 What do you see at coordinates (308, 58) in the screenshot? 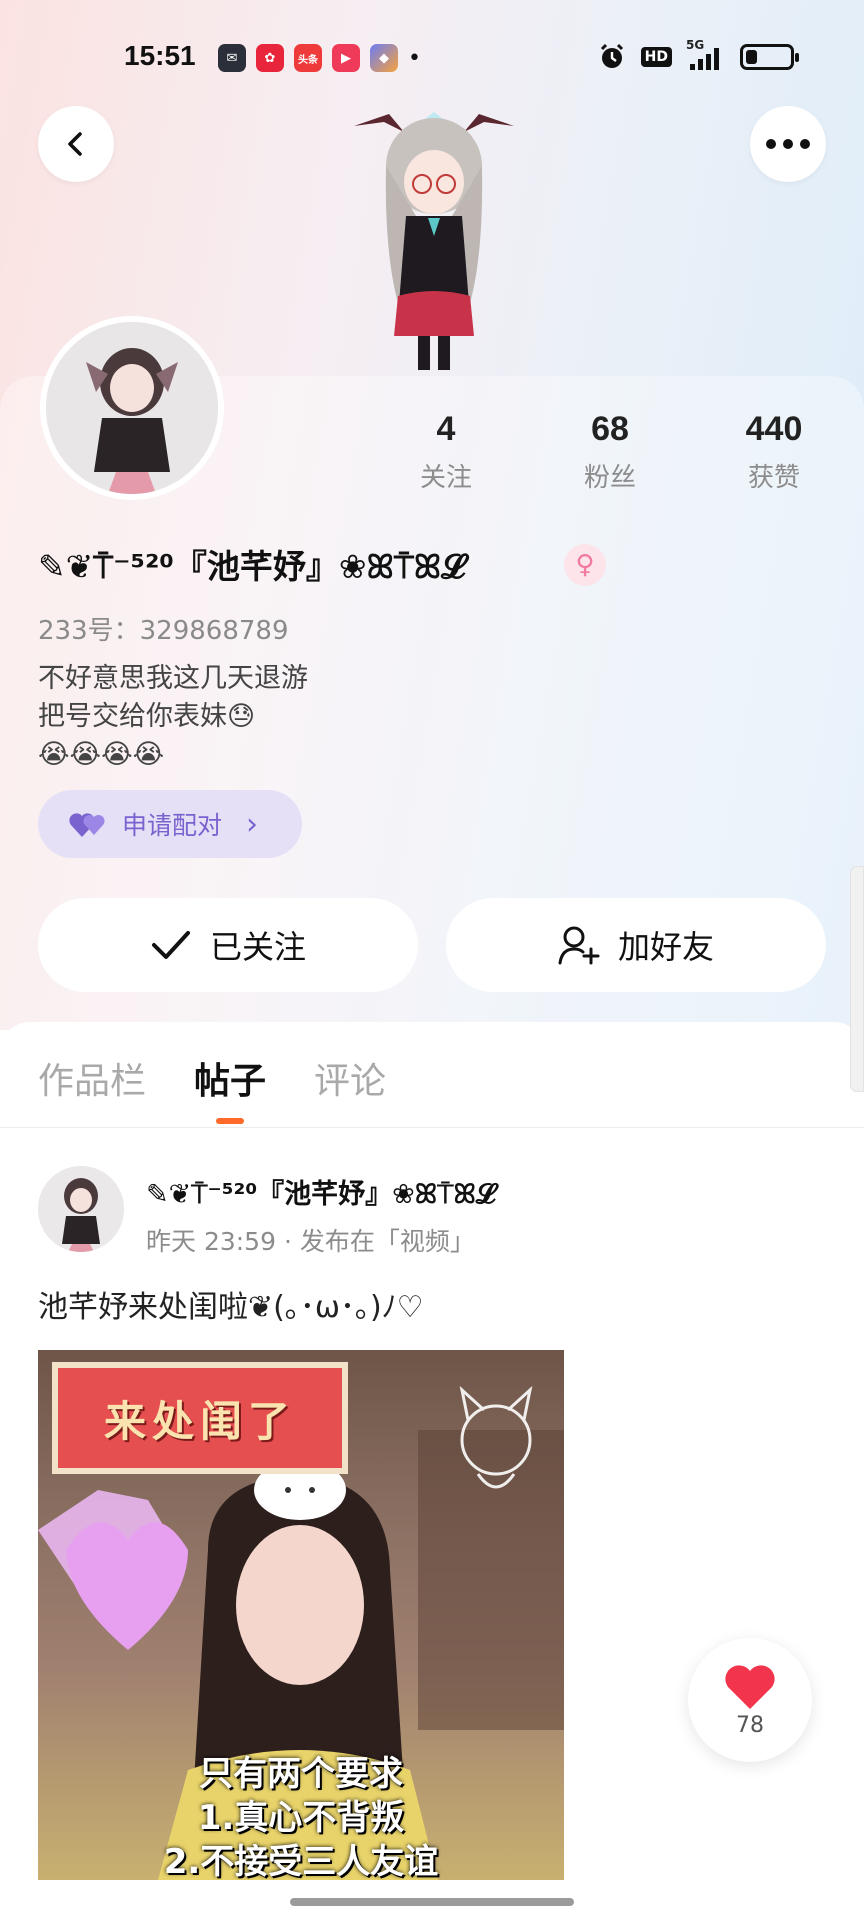
I see `toutiao-app-icon: 头条` at bounding box center [308, 58].